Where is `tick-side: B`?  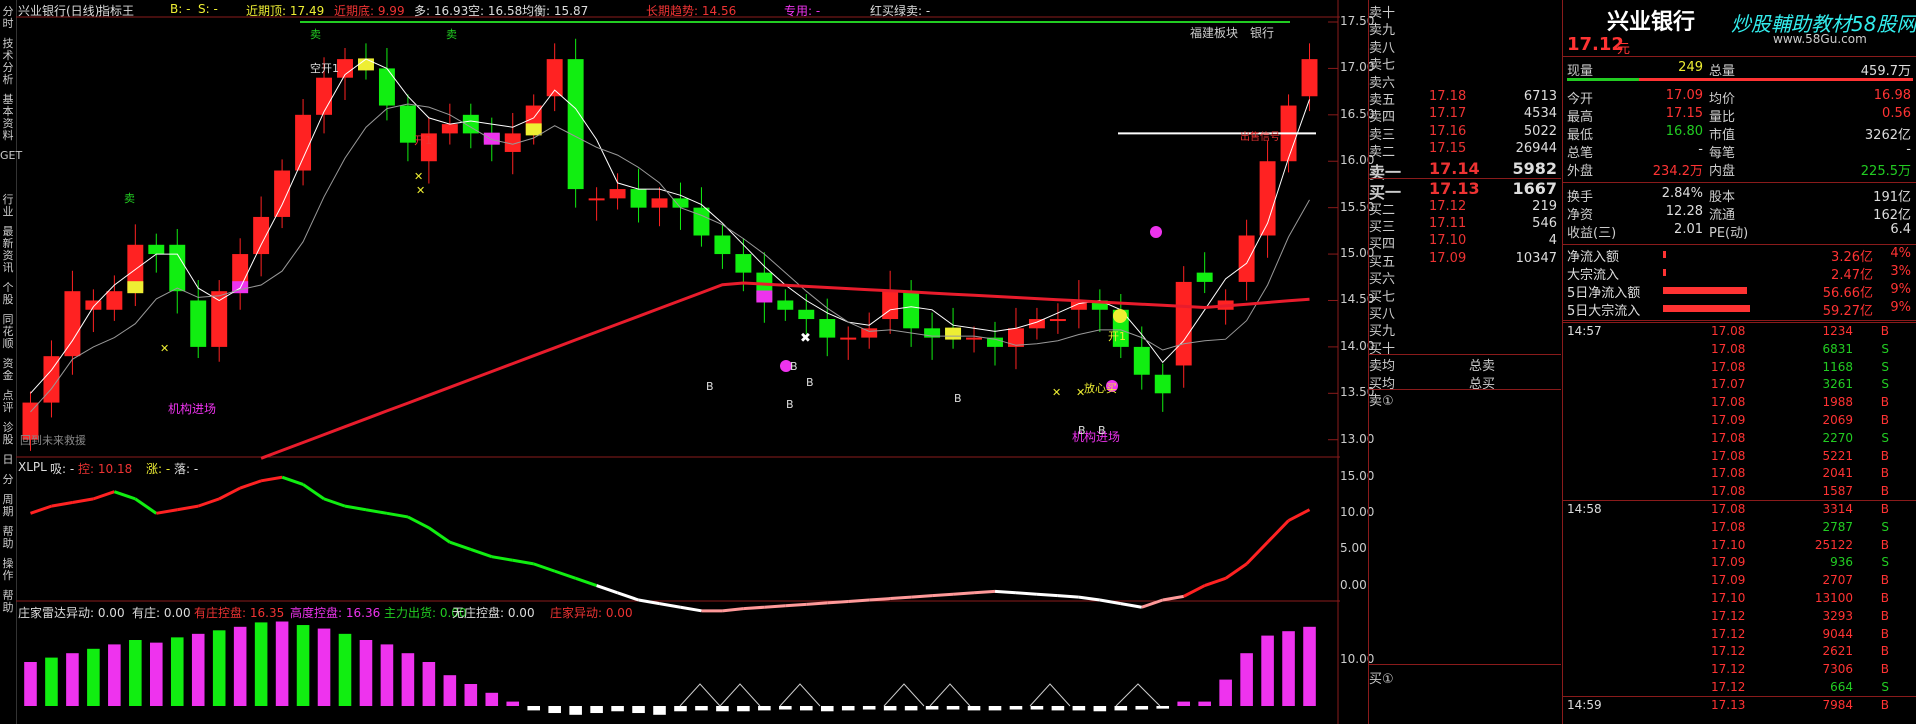 tick-side: B is located at coordinates (1884, 651).